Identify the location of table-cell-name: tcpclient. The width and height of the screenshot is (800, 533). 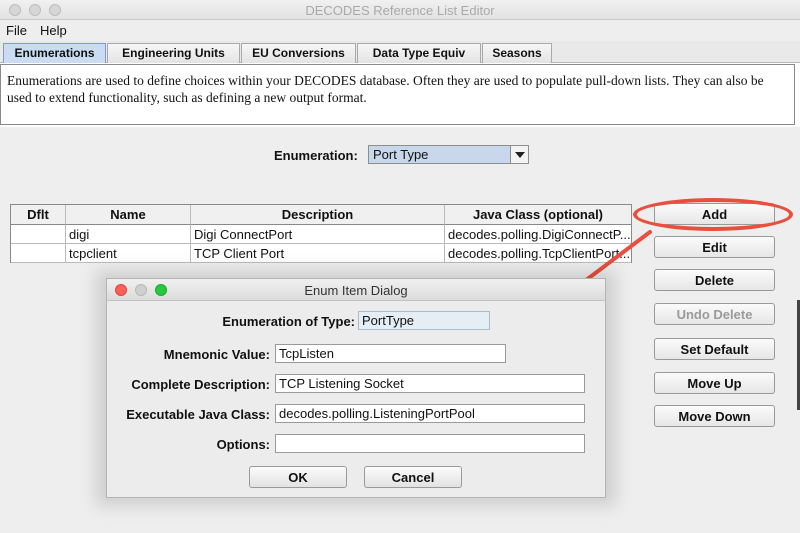
(128, 253).